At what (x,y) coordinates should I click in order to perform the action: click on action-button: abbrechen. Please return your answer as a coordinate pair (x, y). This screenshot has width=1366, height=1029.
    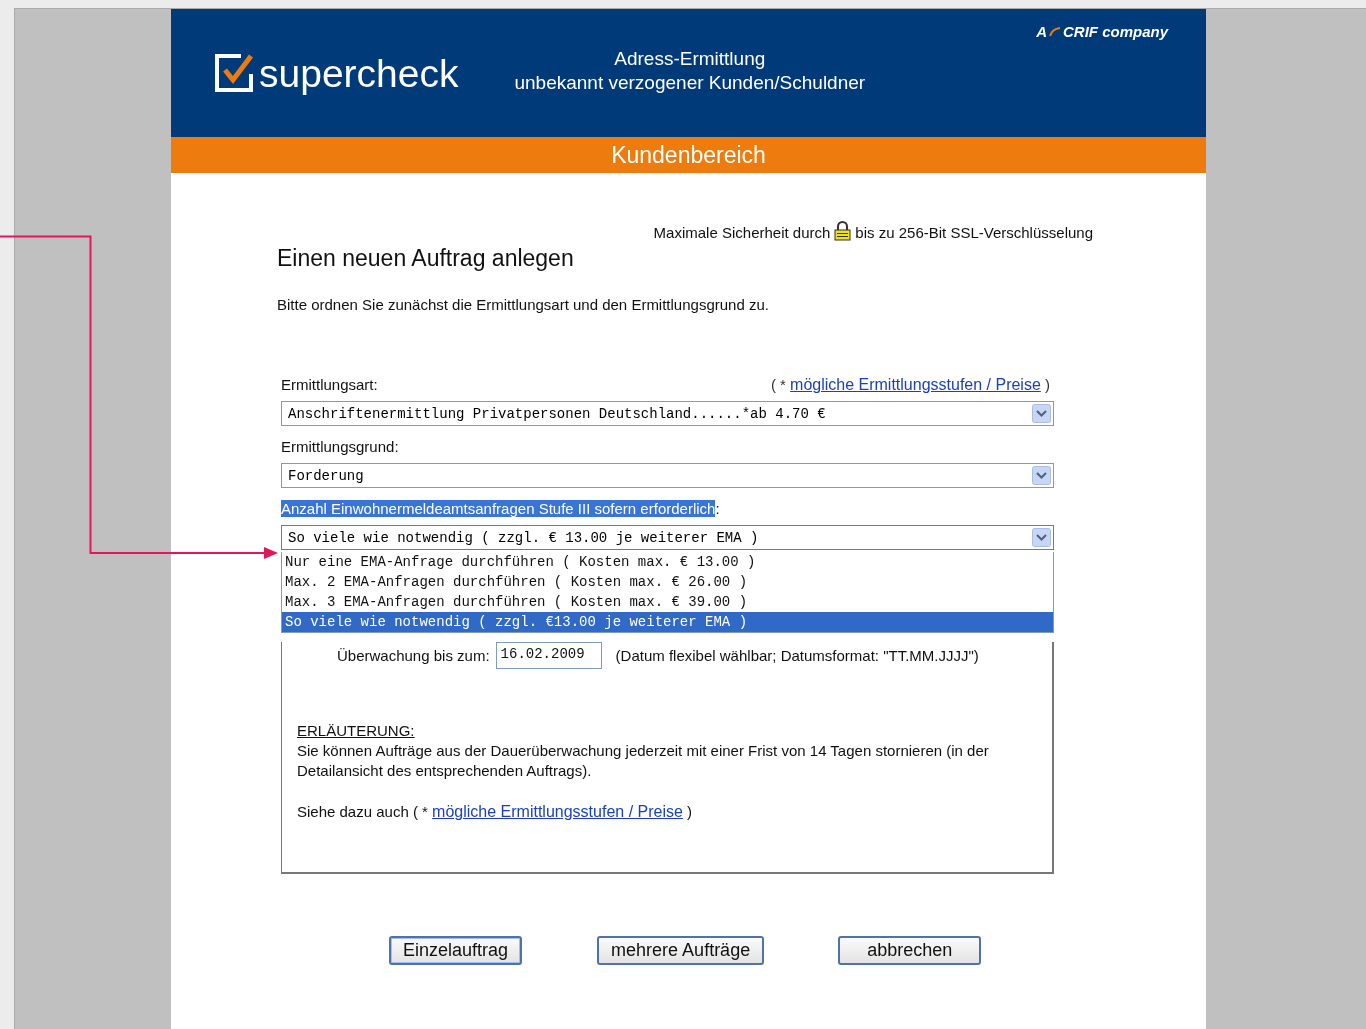
    Looking at the image, I should click on (910, 950).